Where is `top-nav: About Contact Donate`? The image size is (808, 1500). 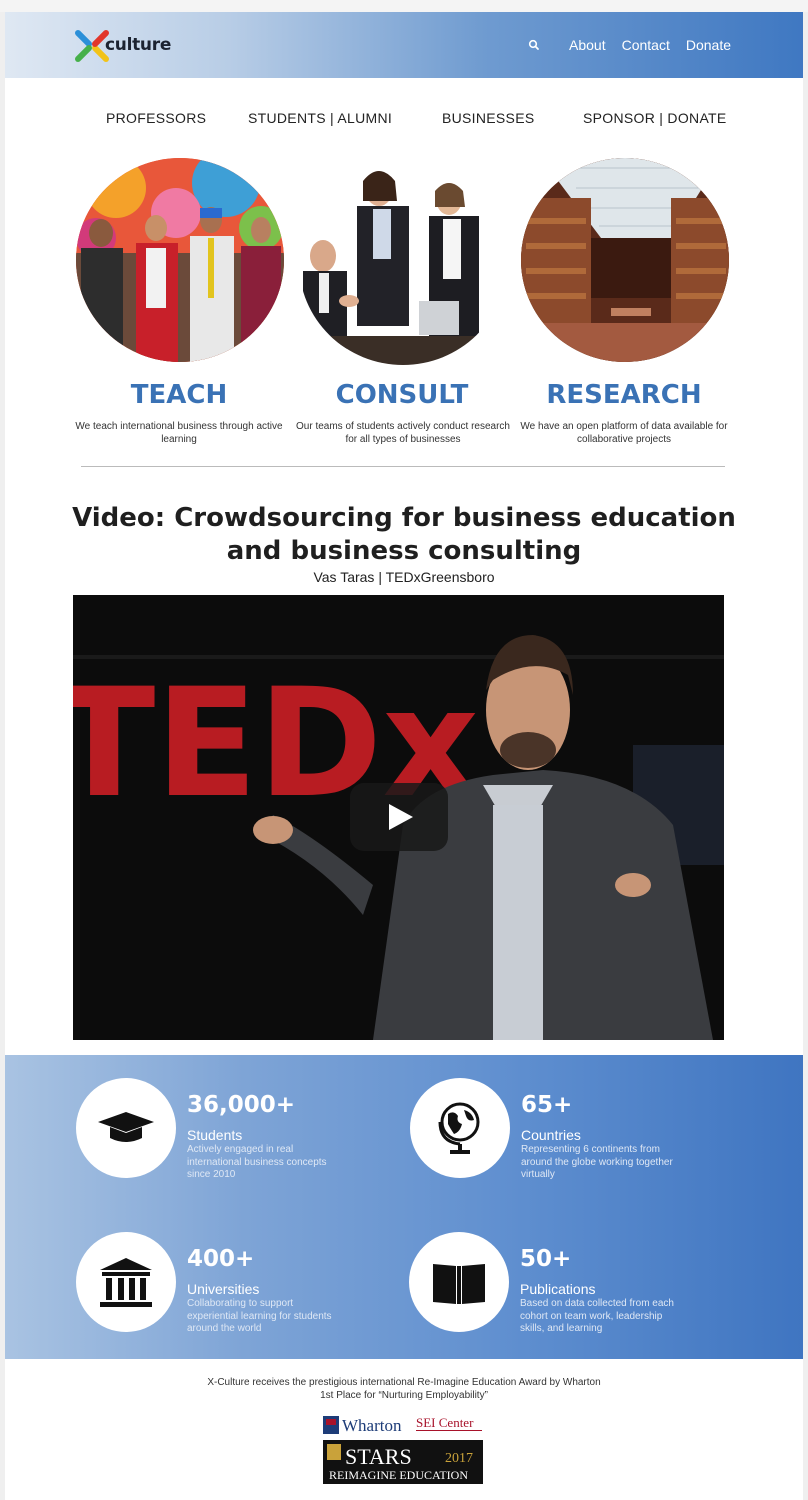
top-nav: About Contact Donate is located at coordinates (629, 45).